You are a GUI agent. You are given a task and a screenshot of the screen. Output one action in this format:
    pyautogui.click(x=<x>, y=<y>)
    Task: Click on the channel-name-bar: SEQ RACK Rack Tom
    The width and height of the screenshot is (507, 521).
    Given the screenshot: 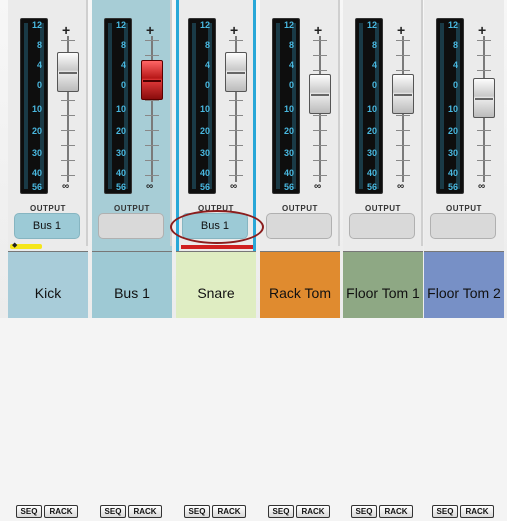 What is the action you would take?
    pyautogui.click(x=300, y=384)
    